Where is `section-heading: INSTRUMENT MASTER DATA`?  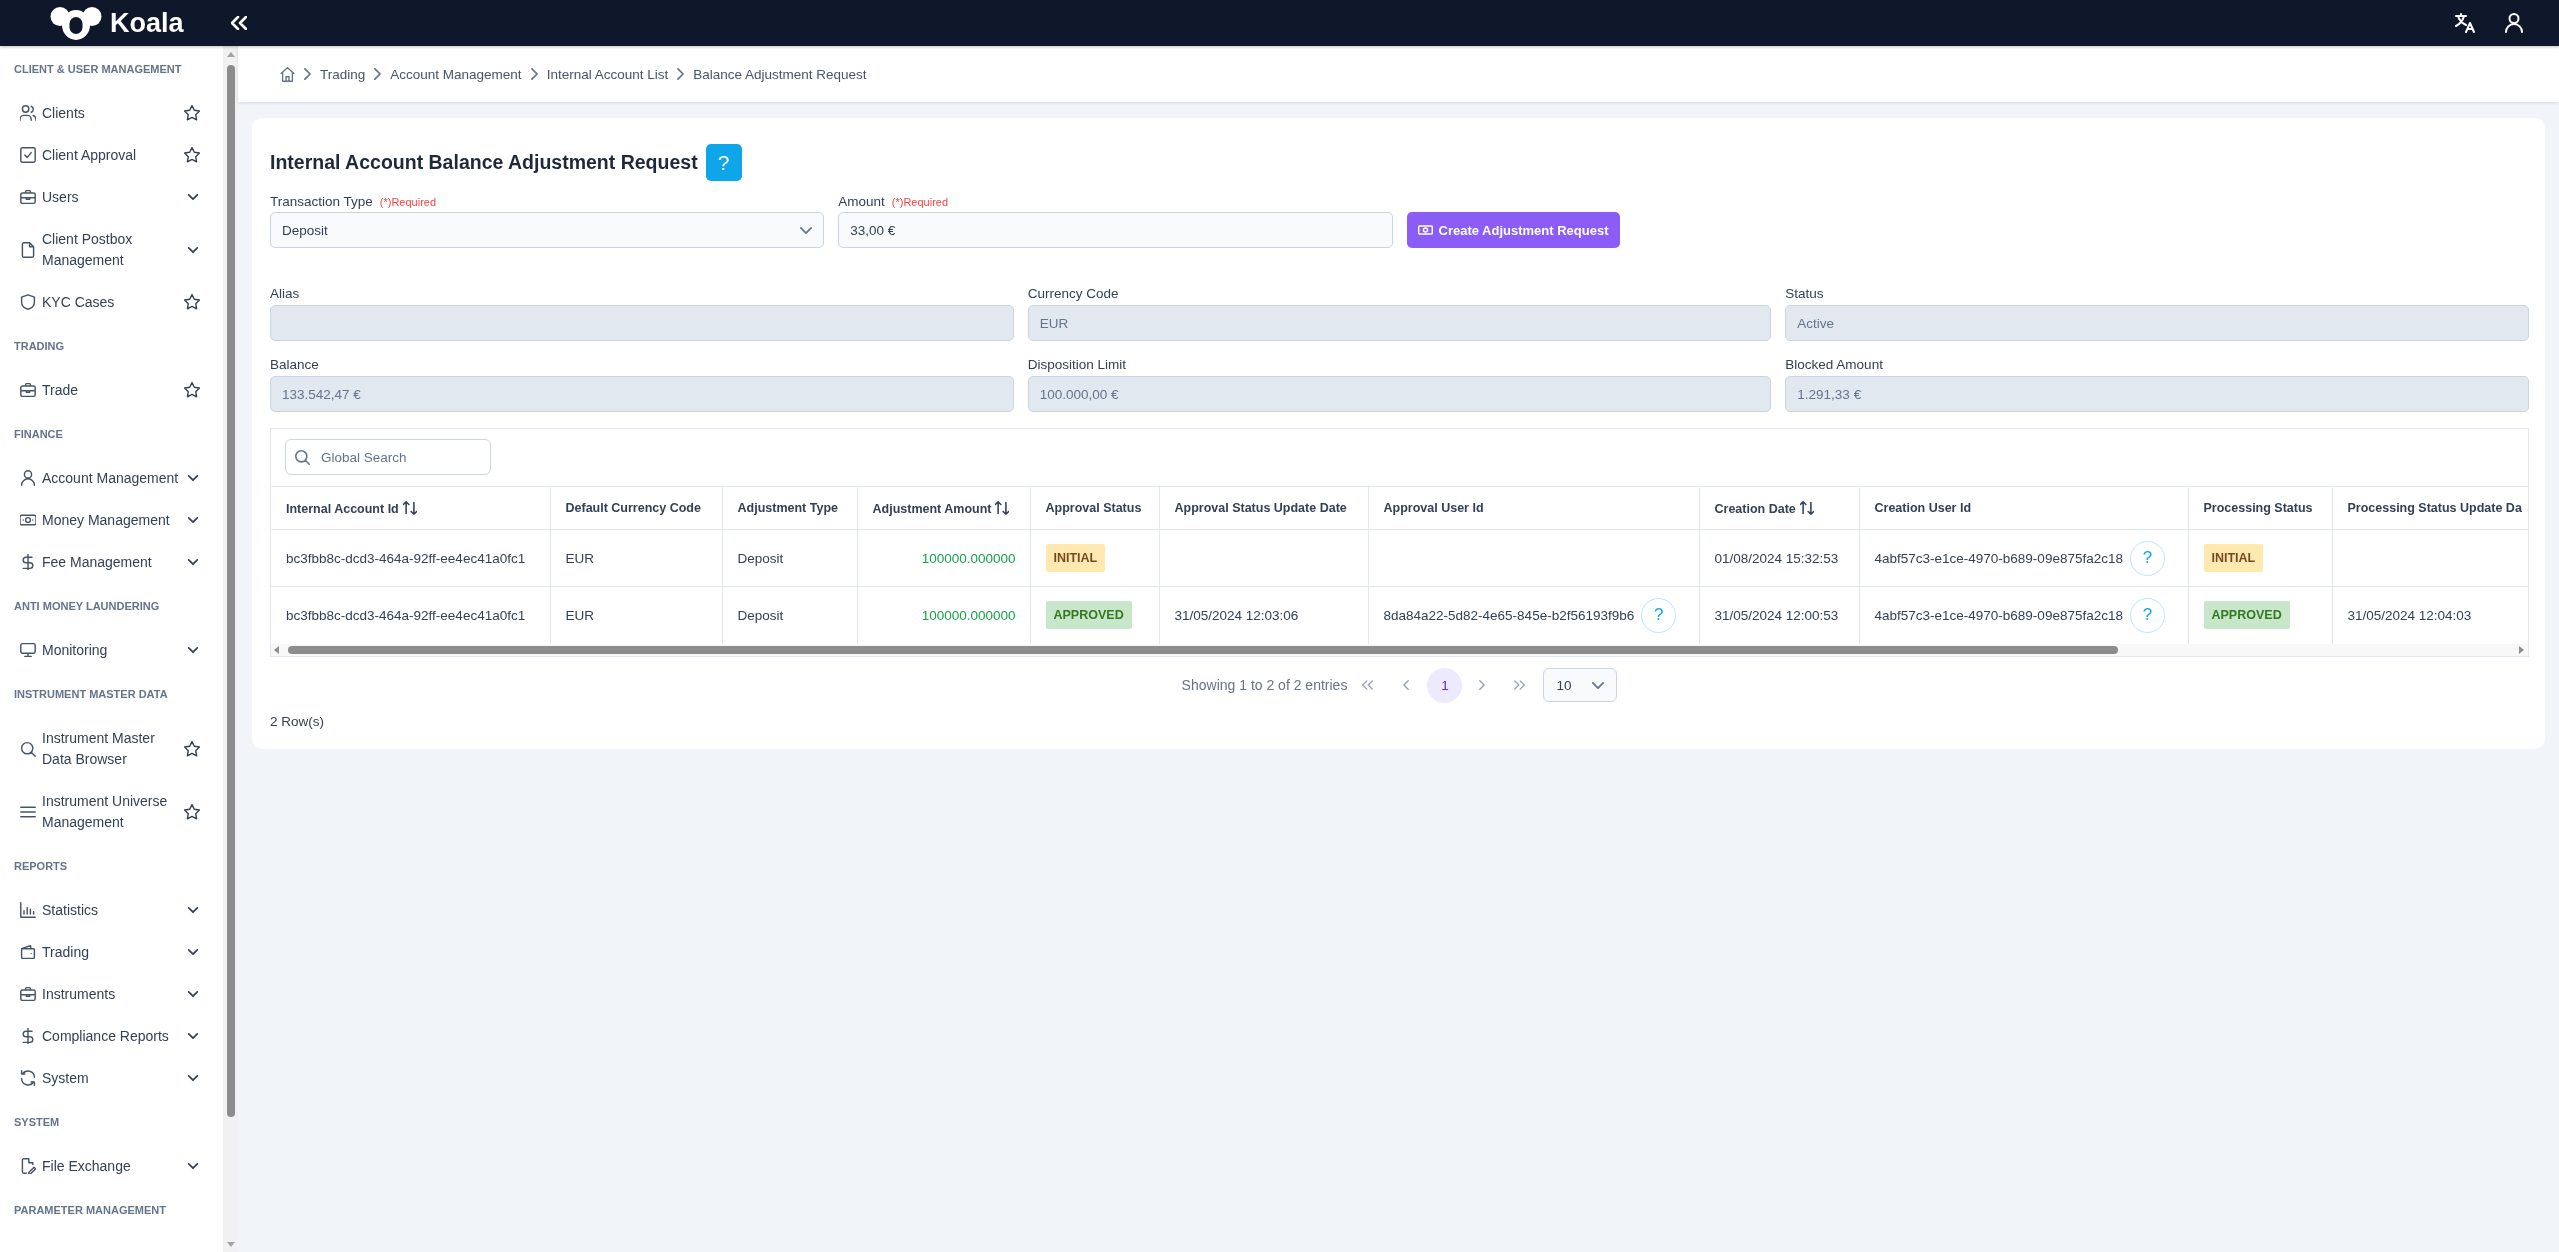 section-heading: INSTRUMENT MASTER DATA is located at coordinates (91, 694).